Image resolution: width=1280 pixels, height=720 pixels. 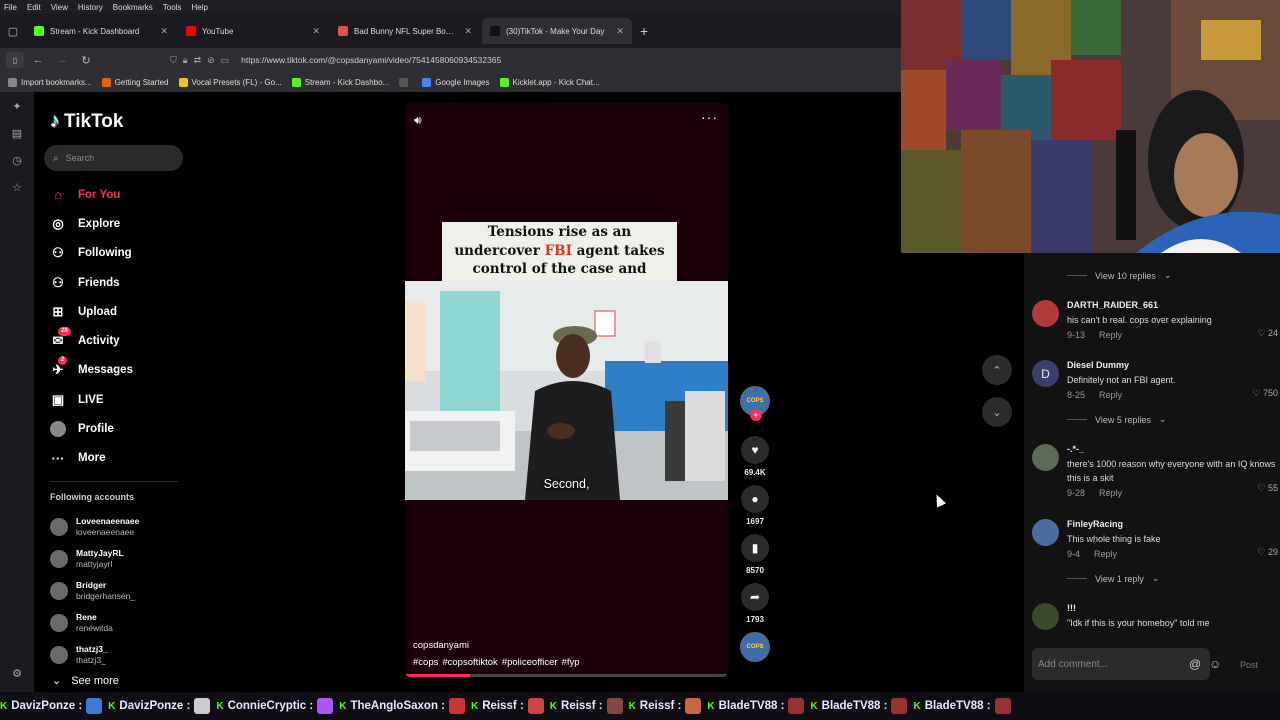 I want to click on comment-like-button: ♡ 55, so click(x=1267, y=488).